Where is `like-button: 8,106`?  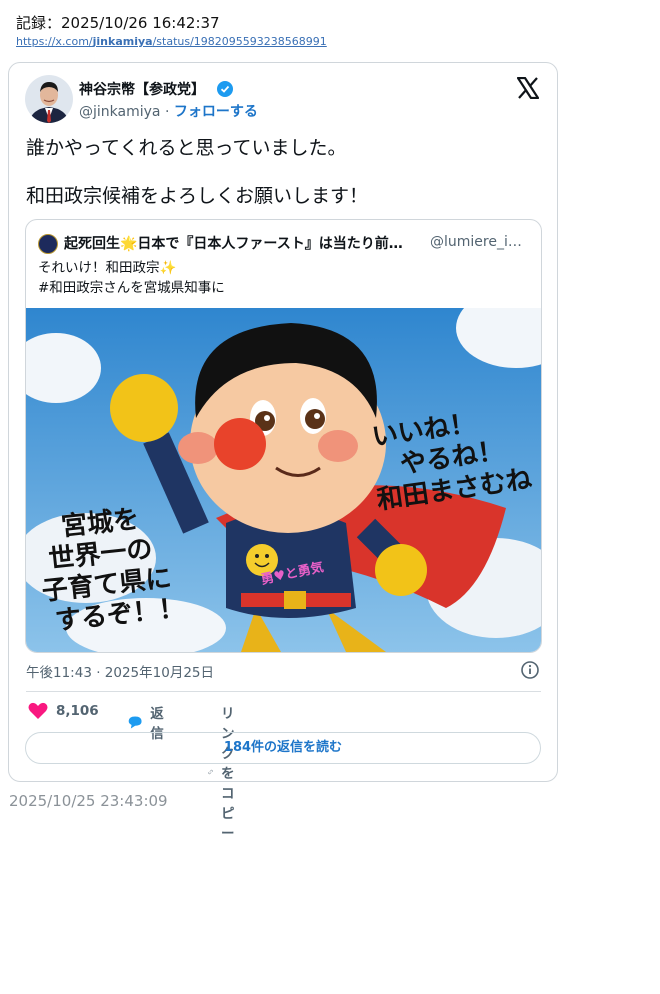 like-button: 8,106 is located at coordinates (63, 711).